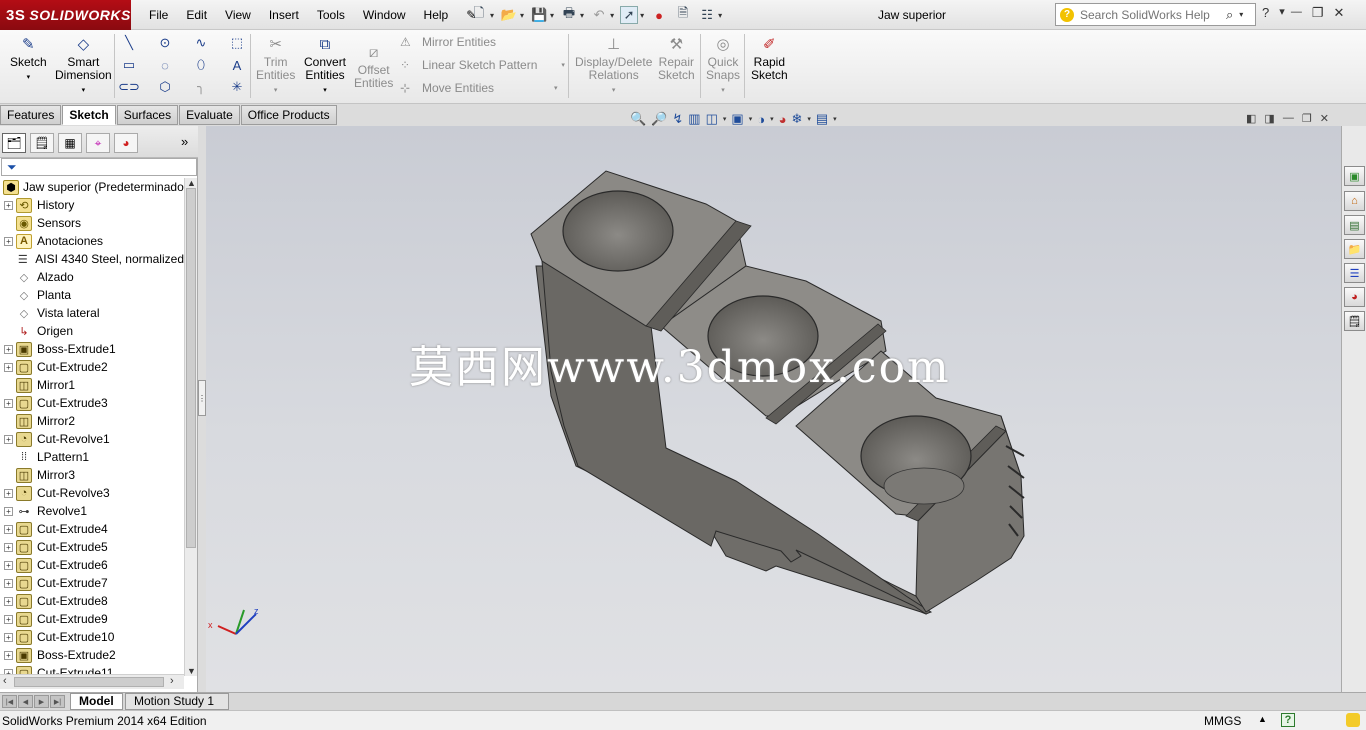  What do you see at coordinates (57, 701) in the screenshot?
I see `last-tab-icon: ▶|` at bounding box center [57, 701].